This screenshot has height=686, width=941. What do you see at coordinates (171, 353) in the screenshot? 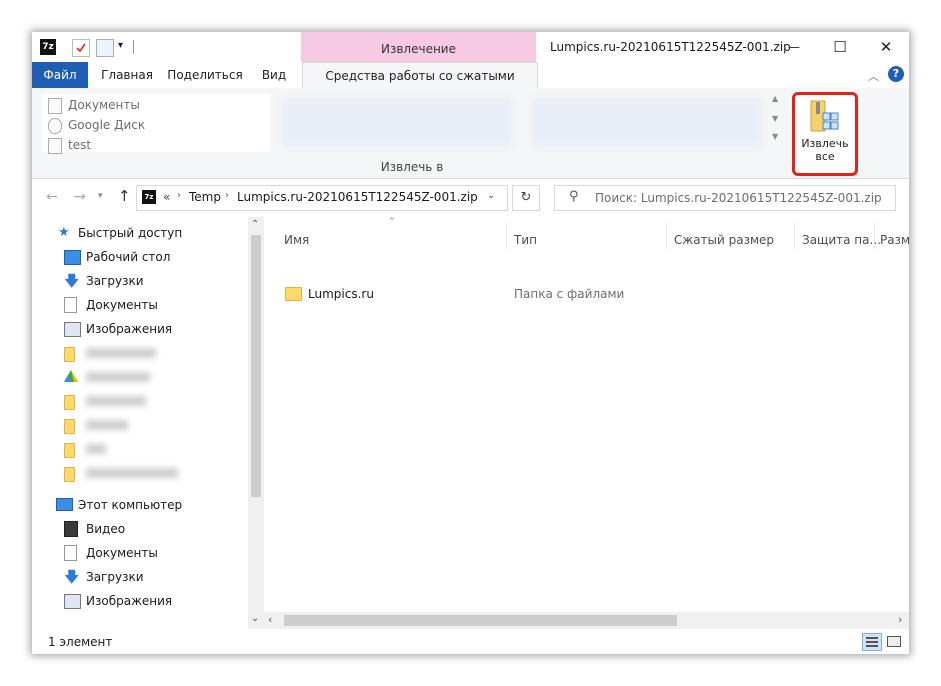
I see `nav-blurred-folder: 📌` at bounding box center [171, 353].